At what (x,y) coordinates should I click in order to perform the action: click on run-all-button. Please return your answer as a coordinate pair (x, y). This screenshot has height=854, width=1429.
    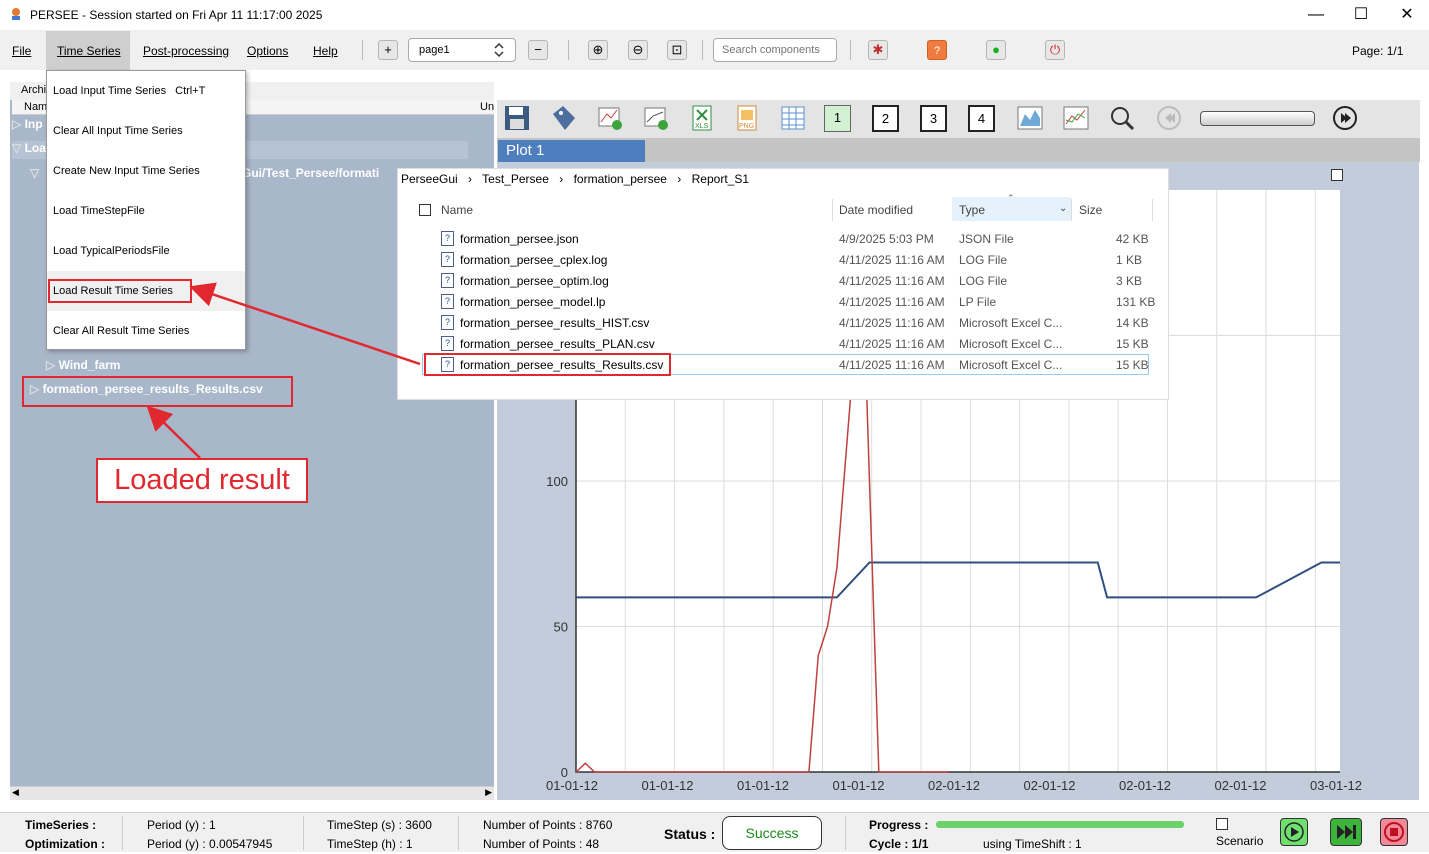
    Looking at the image, I should click on (1346, 832).